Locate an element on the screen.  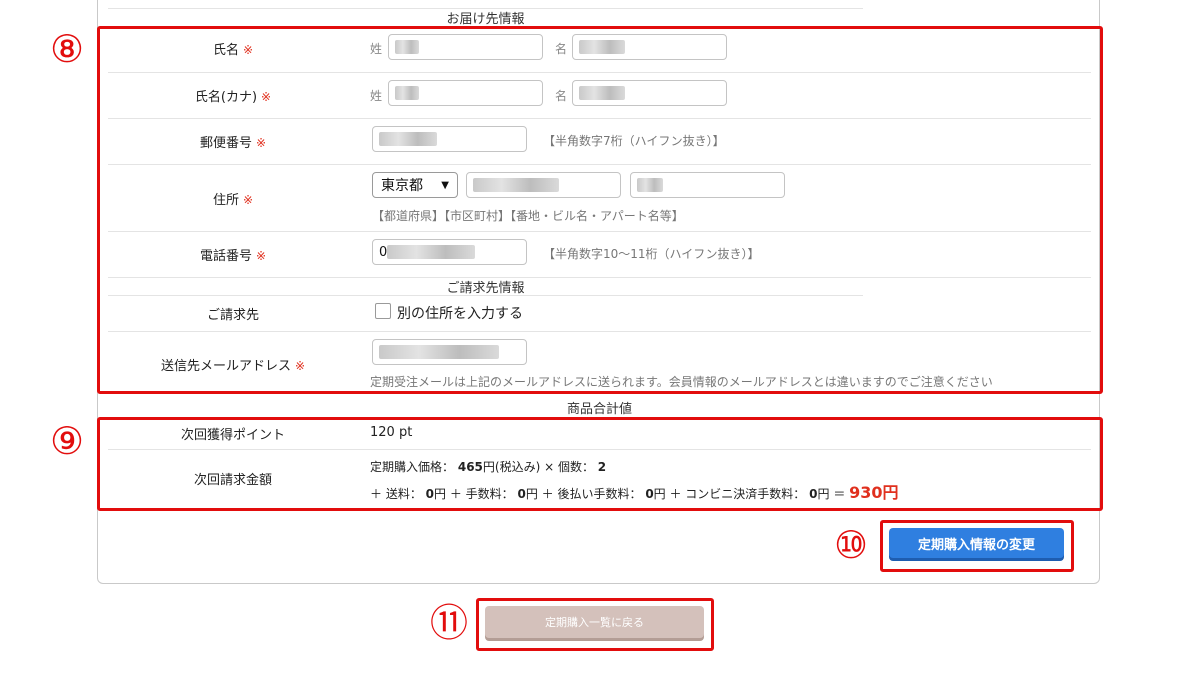
annotation-number-8: ⑧ is located at coordinates (67, 49).